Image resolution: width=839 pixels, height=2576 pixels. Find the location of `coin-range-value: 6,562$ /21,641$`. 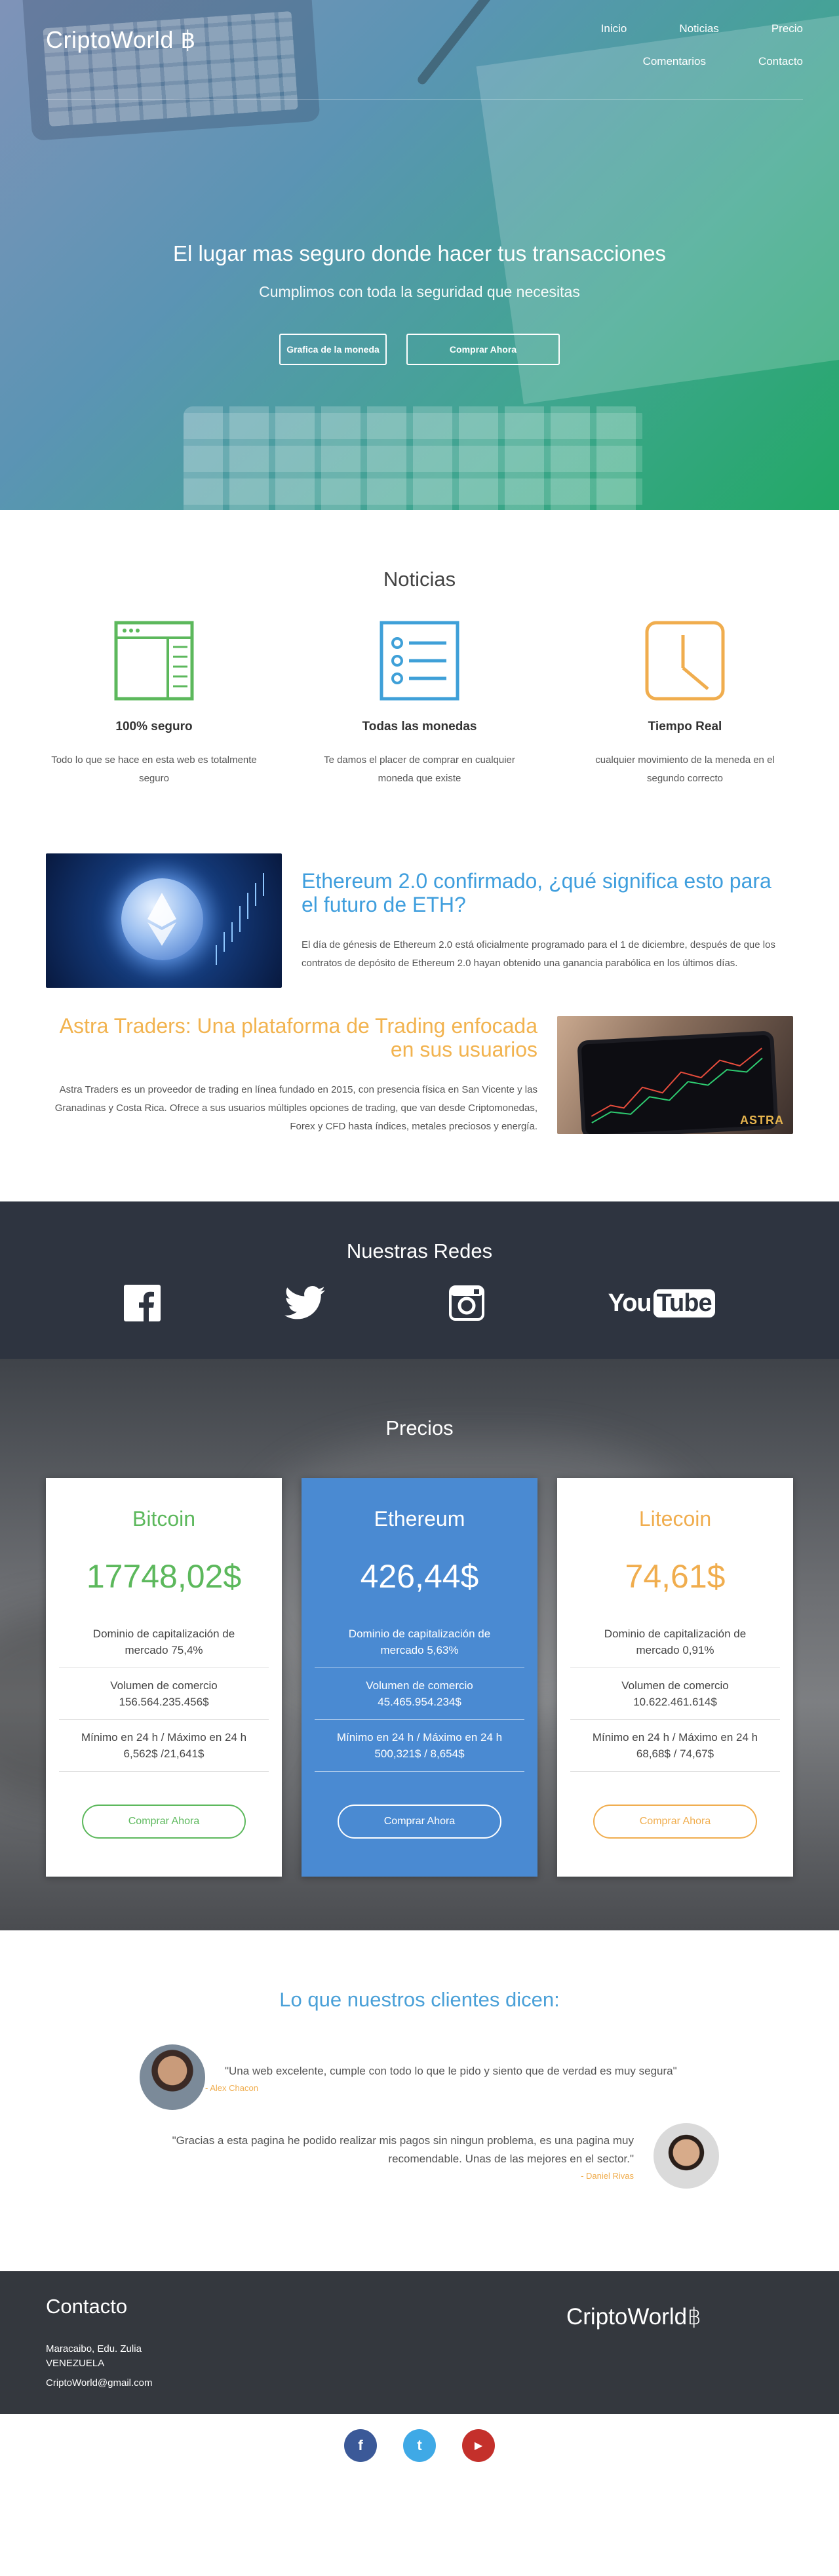

coin-range-value: 6,562$ /21,641$ is located at coordinates (164, 1753).